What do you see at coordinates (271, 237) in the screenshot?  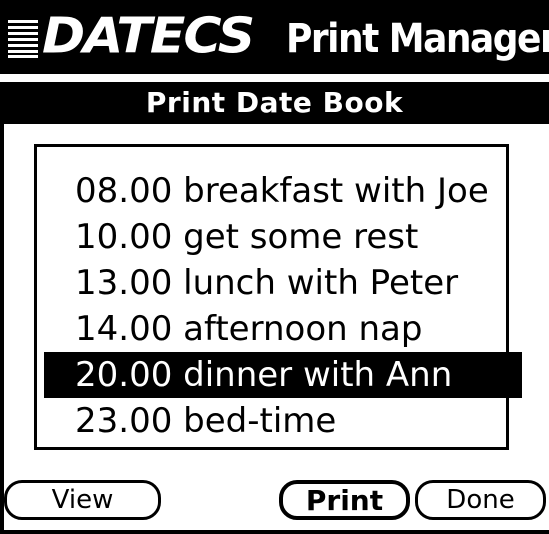 I see `list-item-event-1000: 10.00 get some rest` at bounding box center [271, 237].